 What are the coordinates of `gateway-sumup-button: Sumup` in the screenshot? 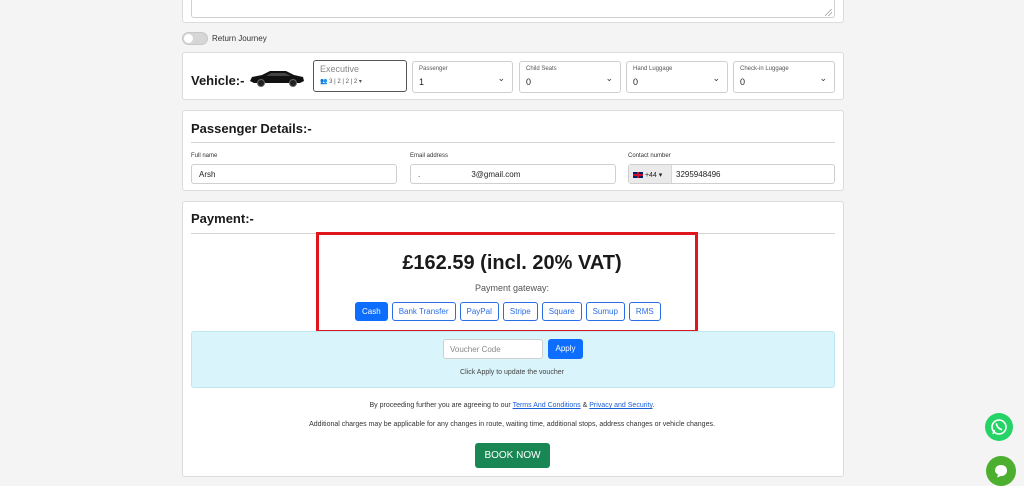 It's located at (605, 311).